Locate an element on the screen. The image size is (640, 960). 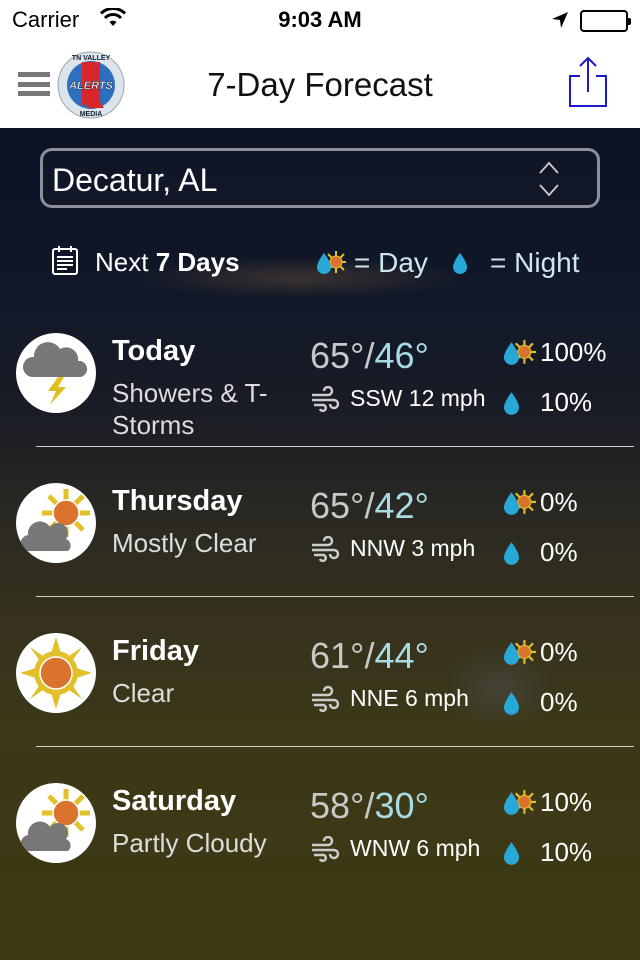
battery-icon is located at coordinates (605, 21).